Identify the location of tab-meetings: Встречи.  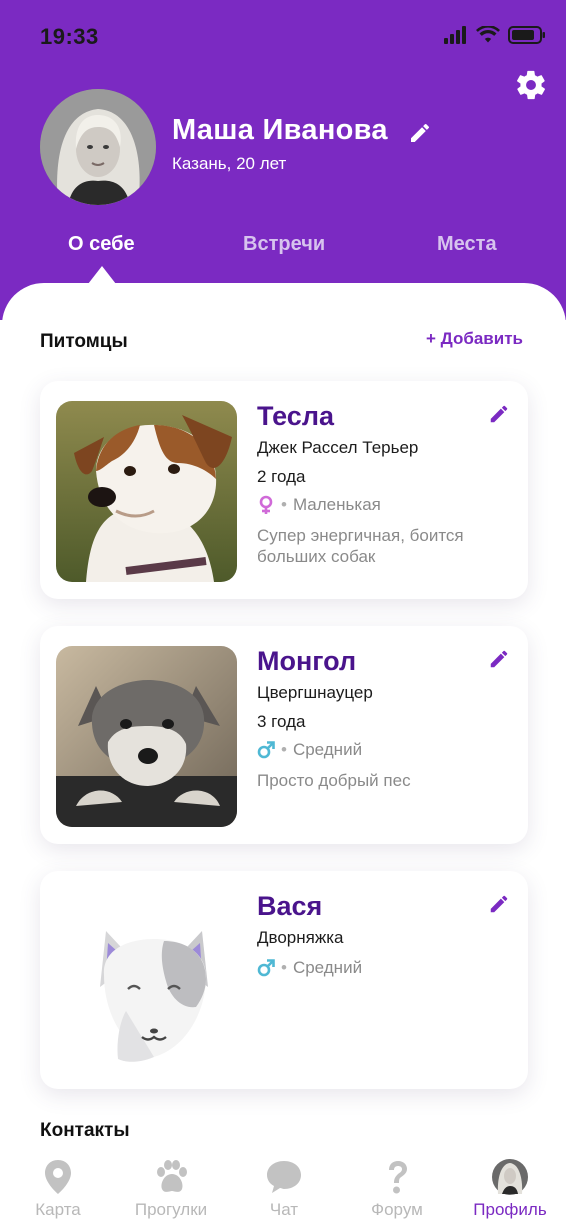
(284, 244).